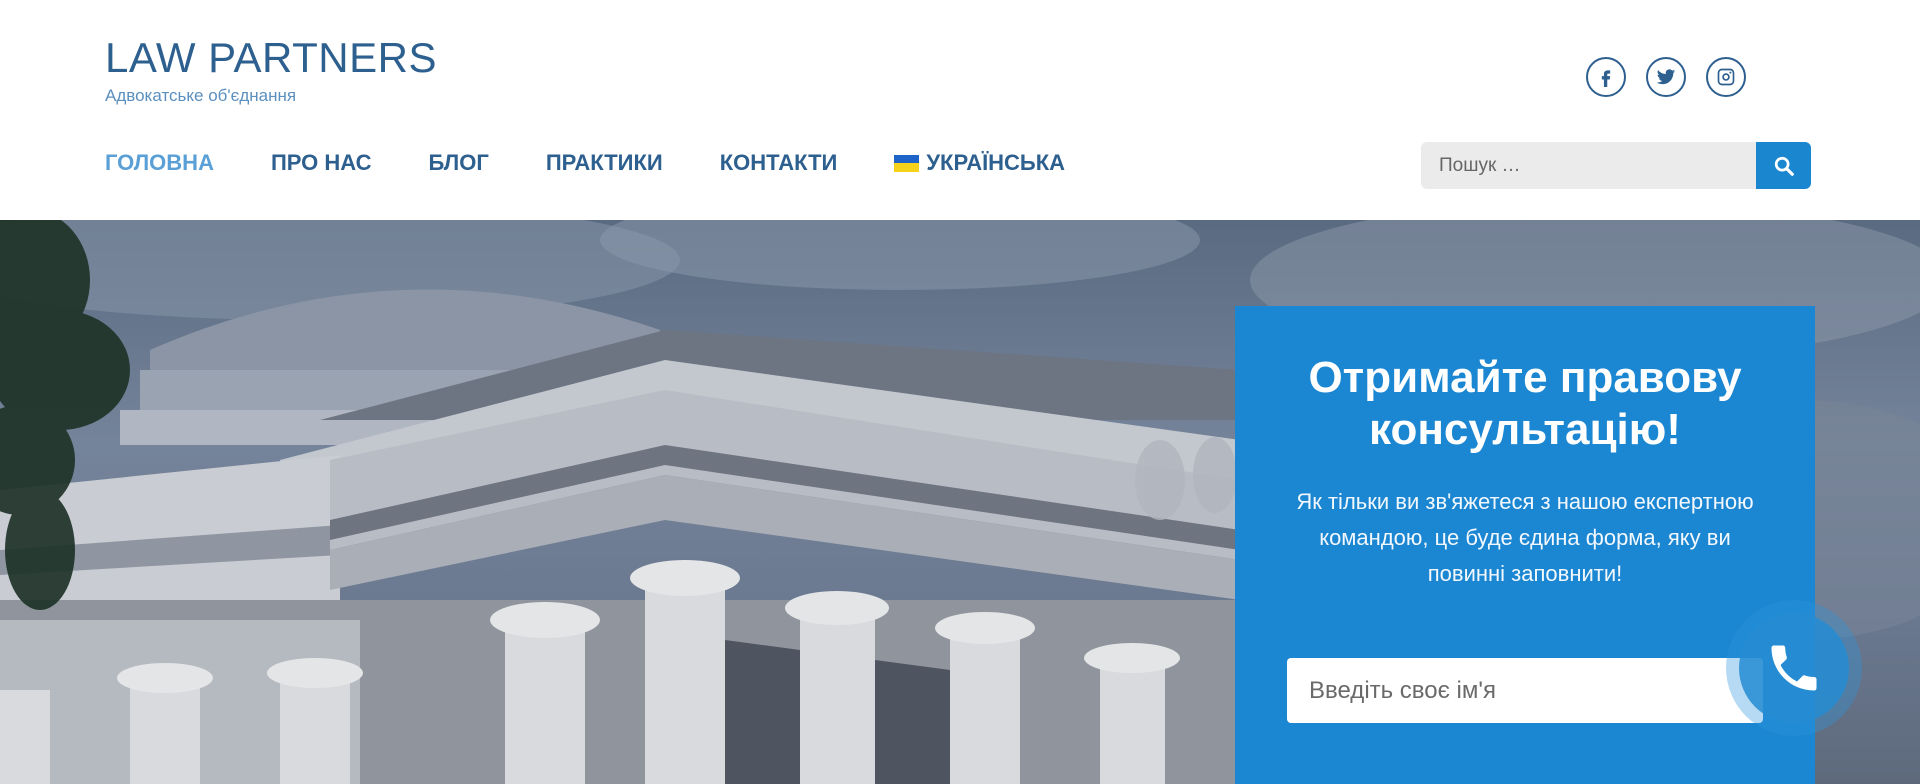  Describe the element at coordinates (1525, 403) in the screenshot. I see `form-title: Отримайте правову консультацію!` at that location.